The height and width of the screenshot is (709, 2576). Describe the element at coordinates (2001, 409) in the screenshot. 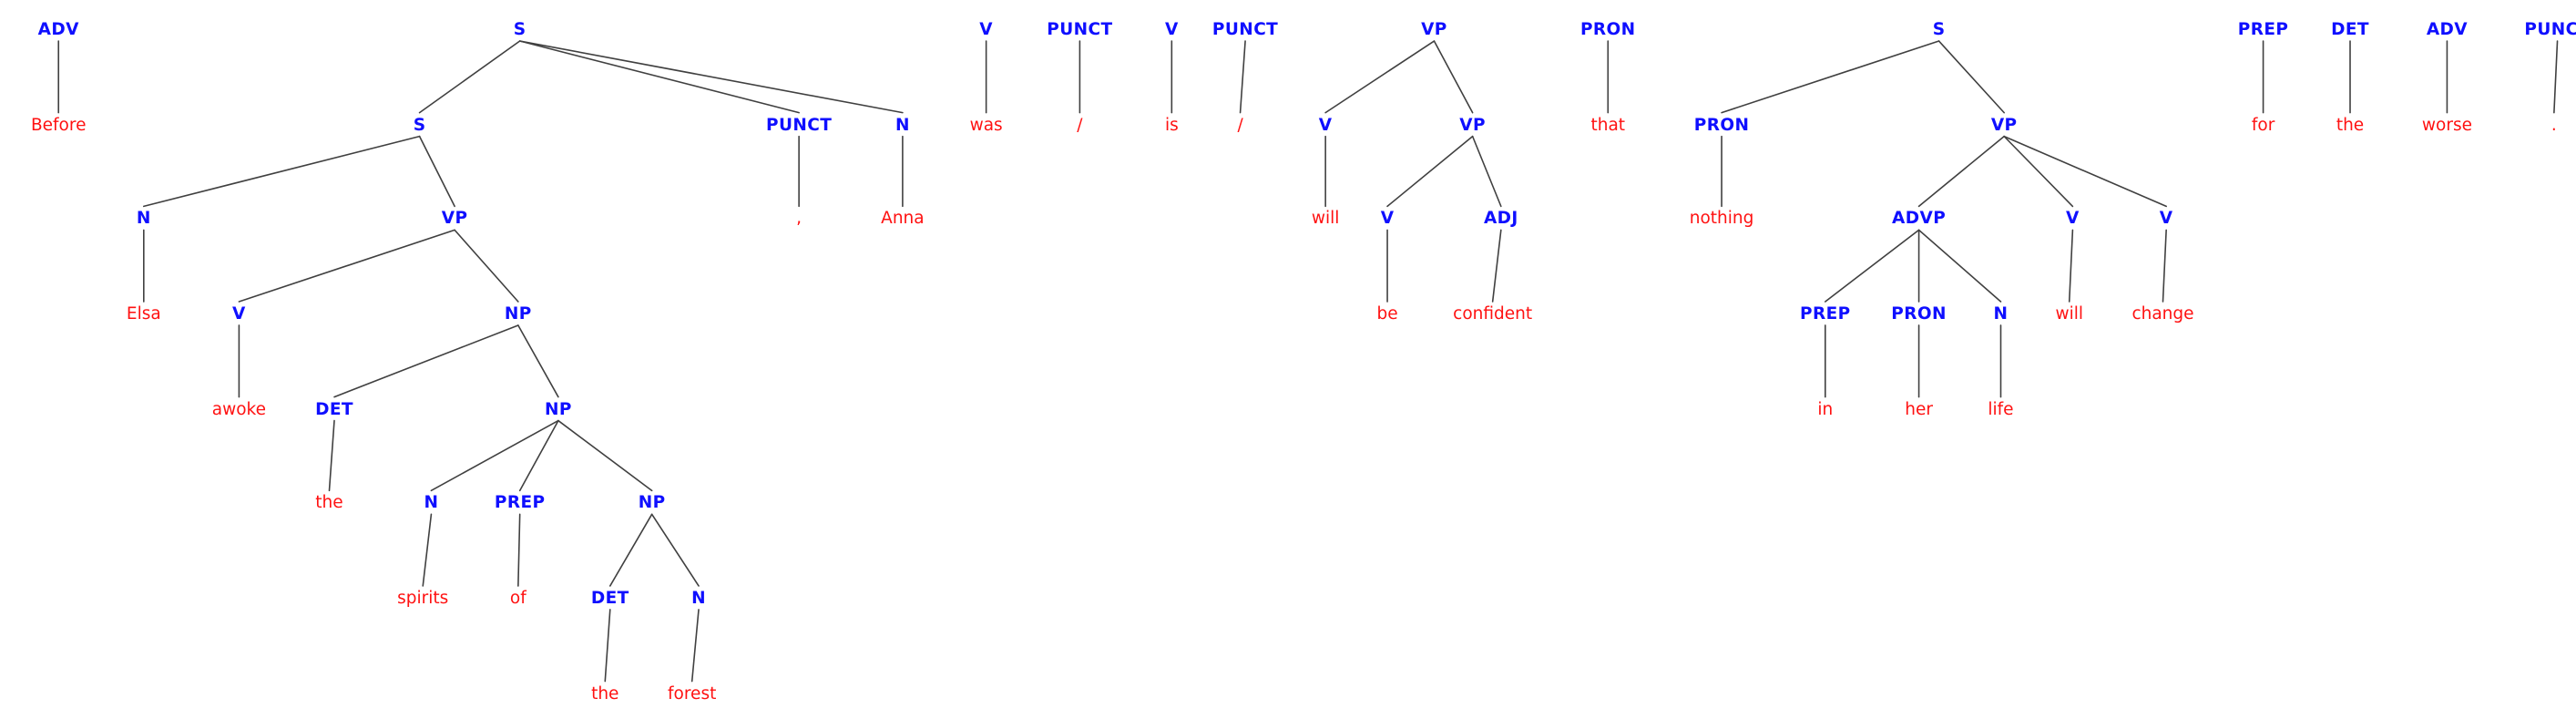

I see `tree-terminal-life: life` at that location.